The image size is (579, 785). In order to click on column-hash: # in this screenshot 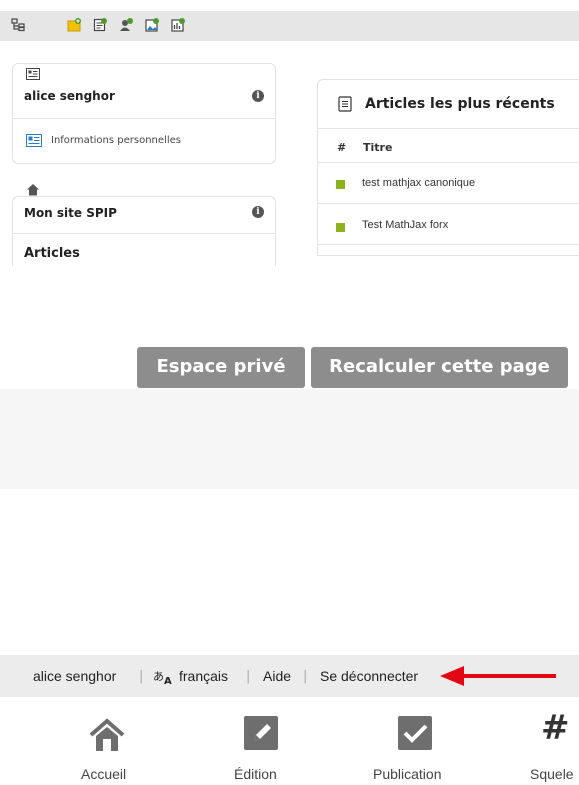, I will do `click(342, 147)`.